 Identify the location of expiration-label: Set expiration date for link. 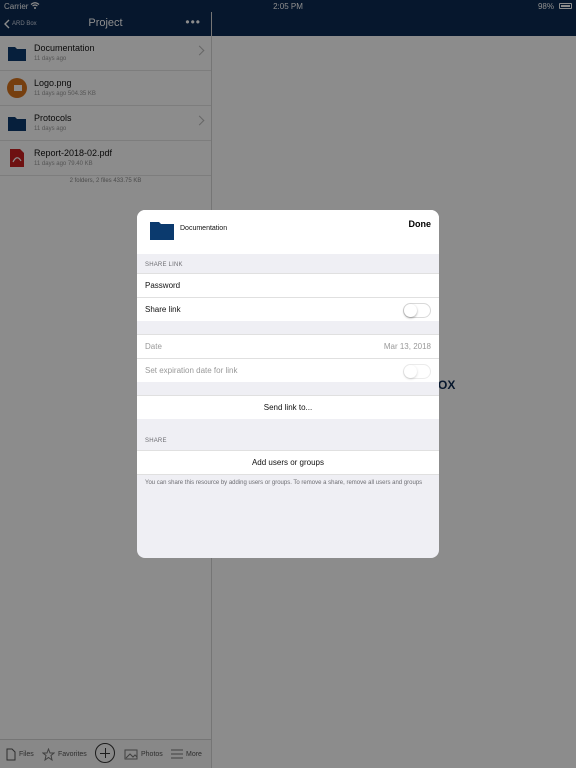
(191, 370).